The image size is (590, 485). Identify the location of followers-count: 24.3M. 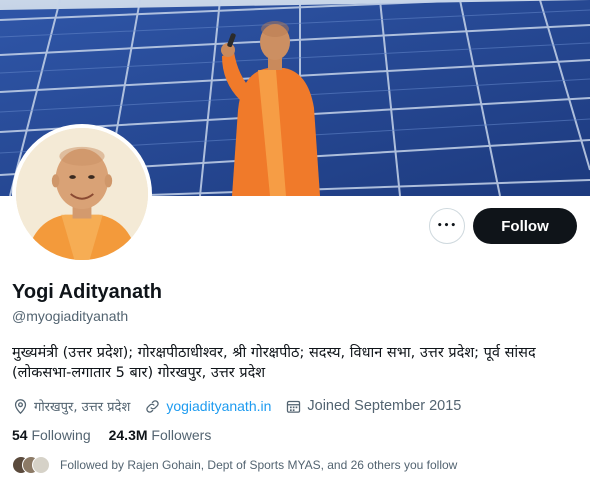
(128, 435).